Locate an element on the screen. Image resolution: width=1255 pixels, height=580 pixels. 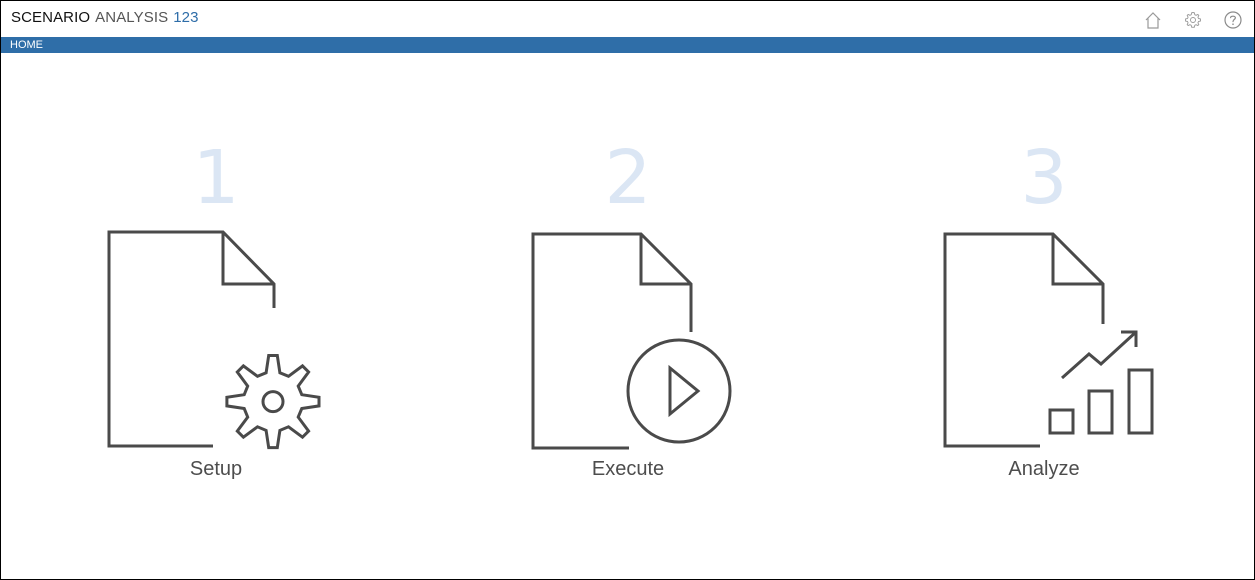
step-label: Setup is located at coordinates (216, 469).